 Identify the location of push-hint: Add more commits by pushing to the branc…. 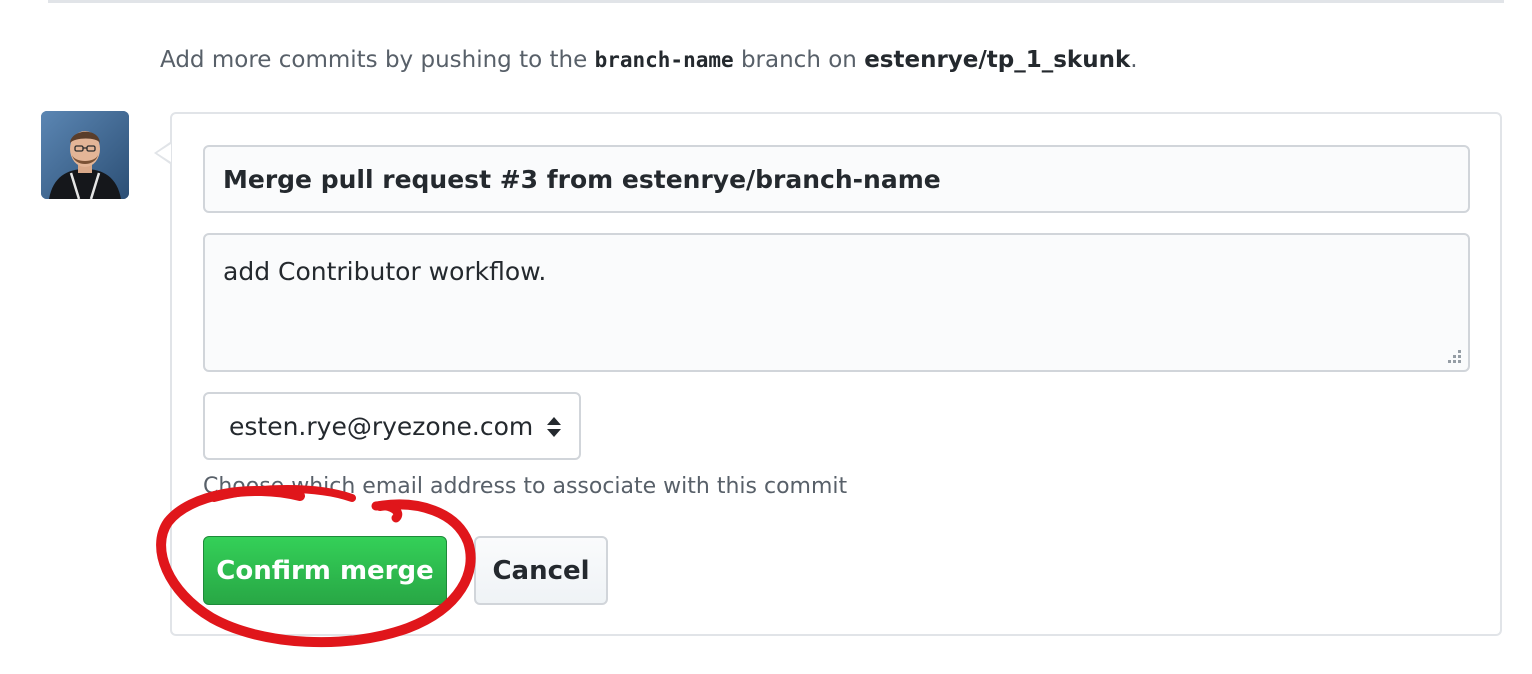
(649, 60).